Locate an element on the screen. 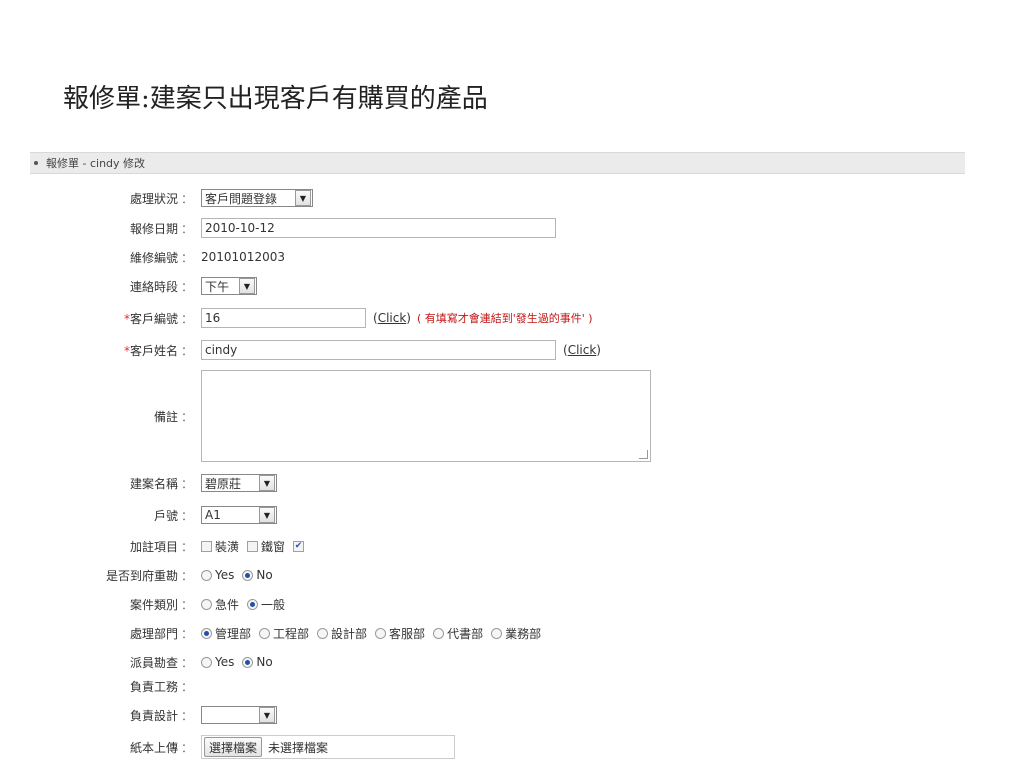 The image size is (1024, 768). row-repair-date: 報修日期： 2010-10-12 is located at coordinates (497, 228).